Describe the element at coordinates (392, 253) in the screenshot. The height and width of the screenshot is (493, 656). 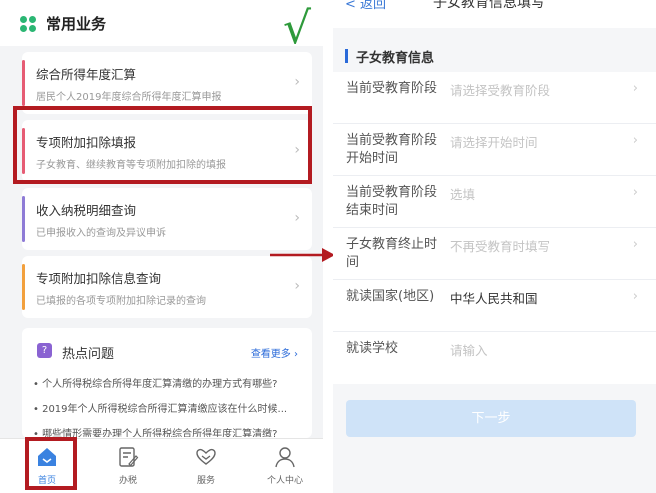
I see `row-label: 子女教育终止时间` at that location.